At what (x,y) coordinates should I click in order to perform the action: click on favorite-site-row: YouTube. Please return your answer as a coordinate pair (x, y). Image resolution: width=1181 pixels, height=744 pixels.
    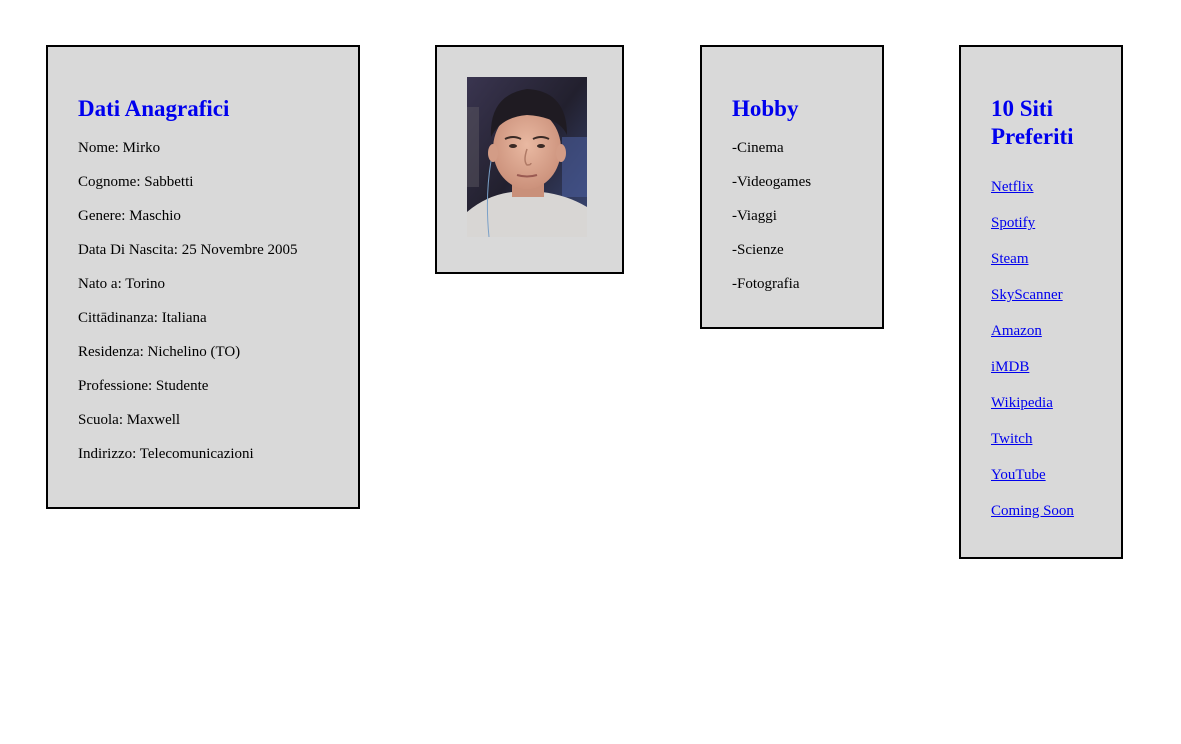
    Looking at the image, I should click on (1032, 475).